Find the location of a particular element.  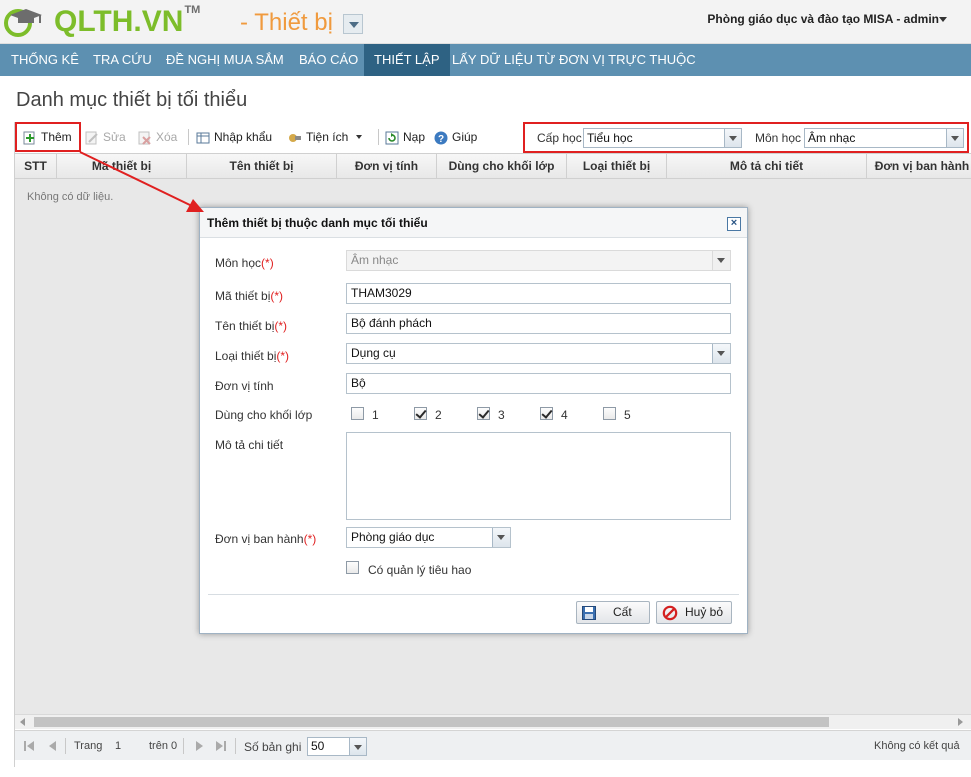

help-button: ? Giúp is located at coordinates (455, 137).